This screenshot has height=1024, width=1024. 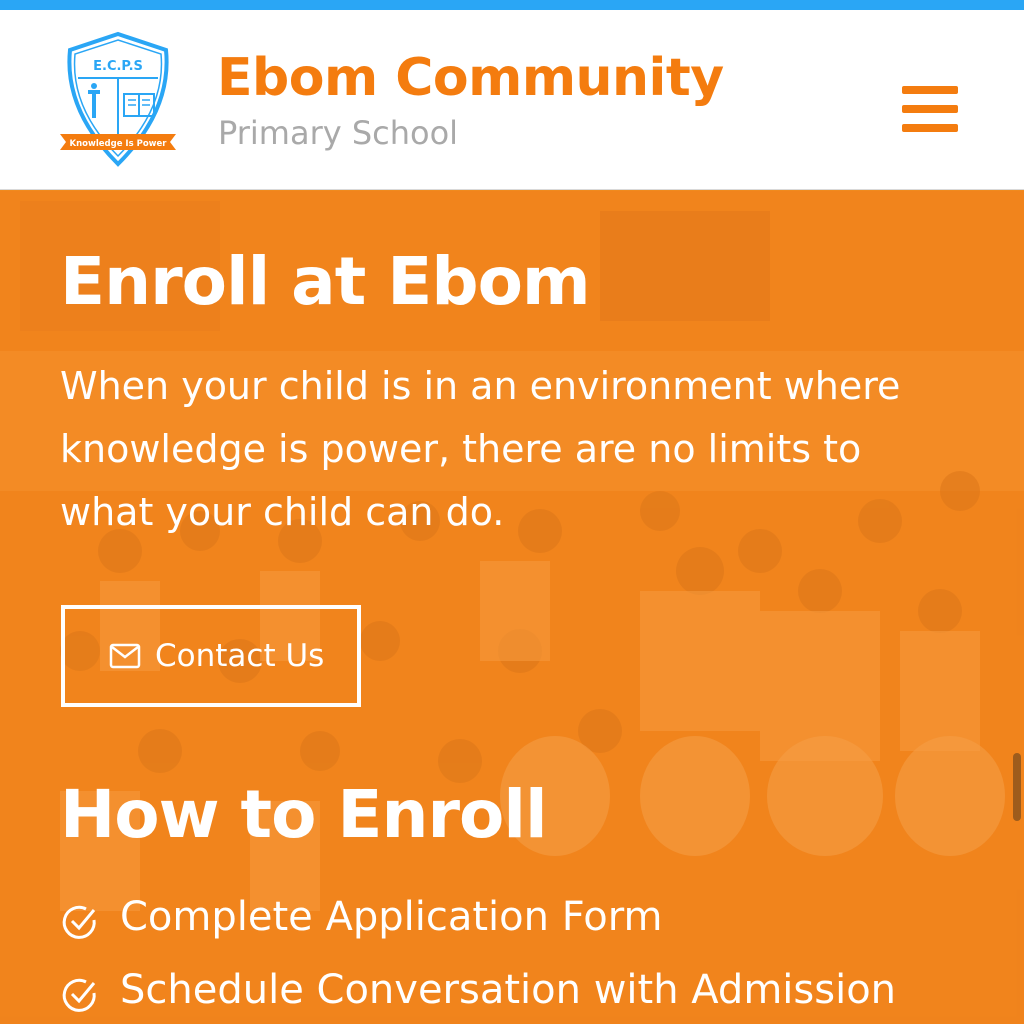 I want to click on shield-crest-icon: E.C.P.S Knowledge Is Power, so click(x=118, y=99).